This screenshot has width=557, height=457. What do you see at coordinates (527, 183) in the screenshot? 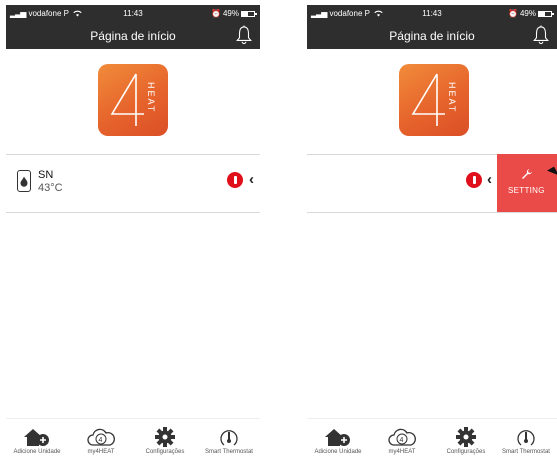
I see `setting-button: SETTING` at bounding box center [527, 183].